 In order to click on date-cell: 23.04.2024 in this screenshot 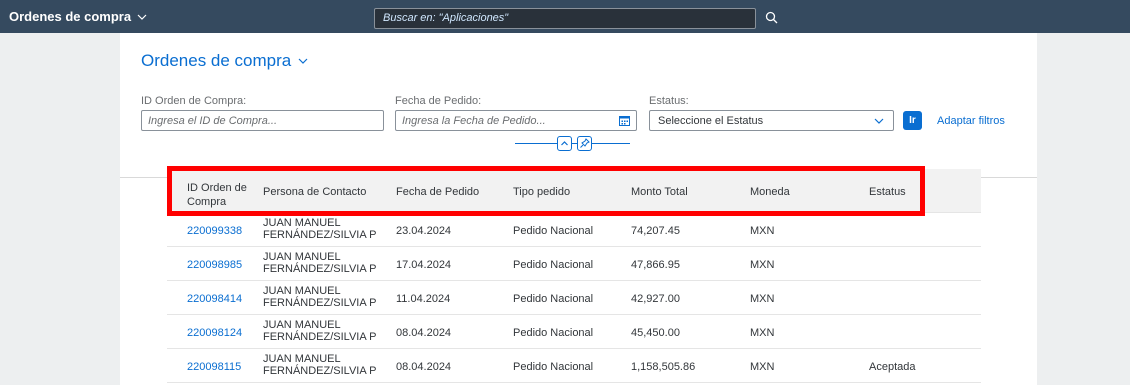, I will do `click(424, 231)`.